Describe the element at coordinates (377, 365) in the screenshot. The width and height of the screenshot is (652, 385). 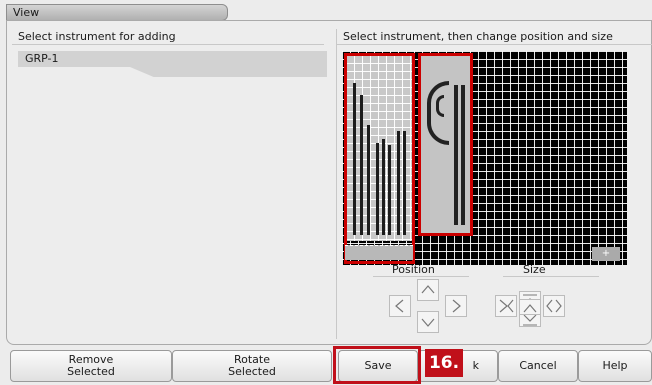
I see `save-highlight-box` at that location.